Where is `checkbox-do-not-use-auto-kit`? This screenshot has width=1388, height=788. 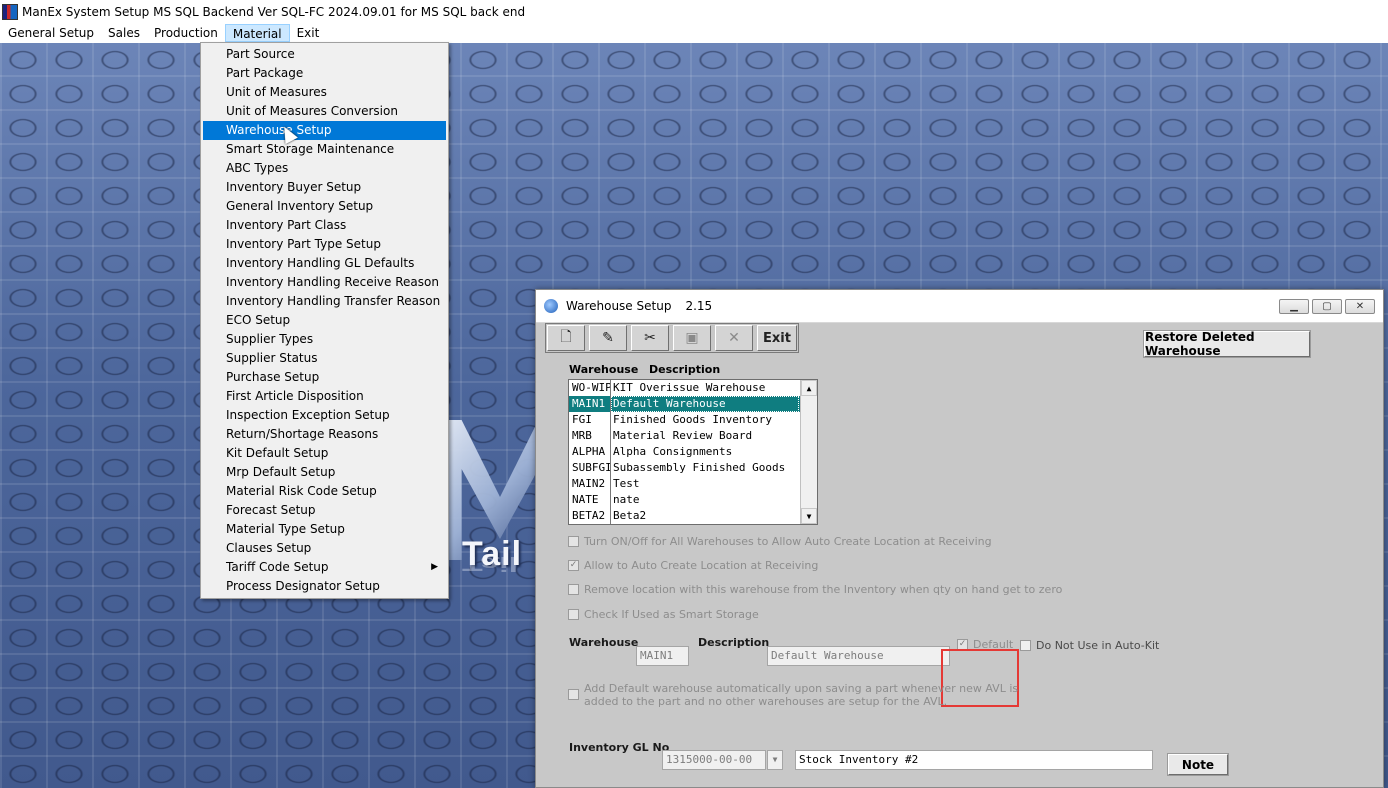
checkbox-do-not-use-auto-kit is located at coordinates (1025, 645).